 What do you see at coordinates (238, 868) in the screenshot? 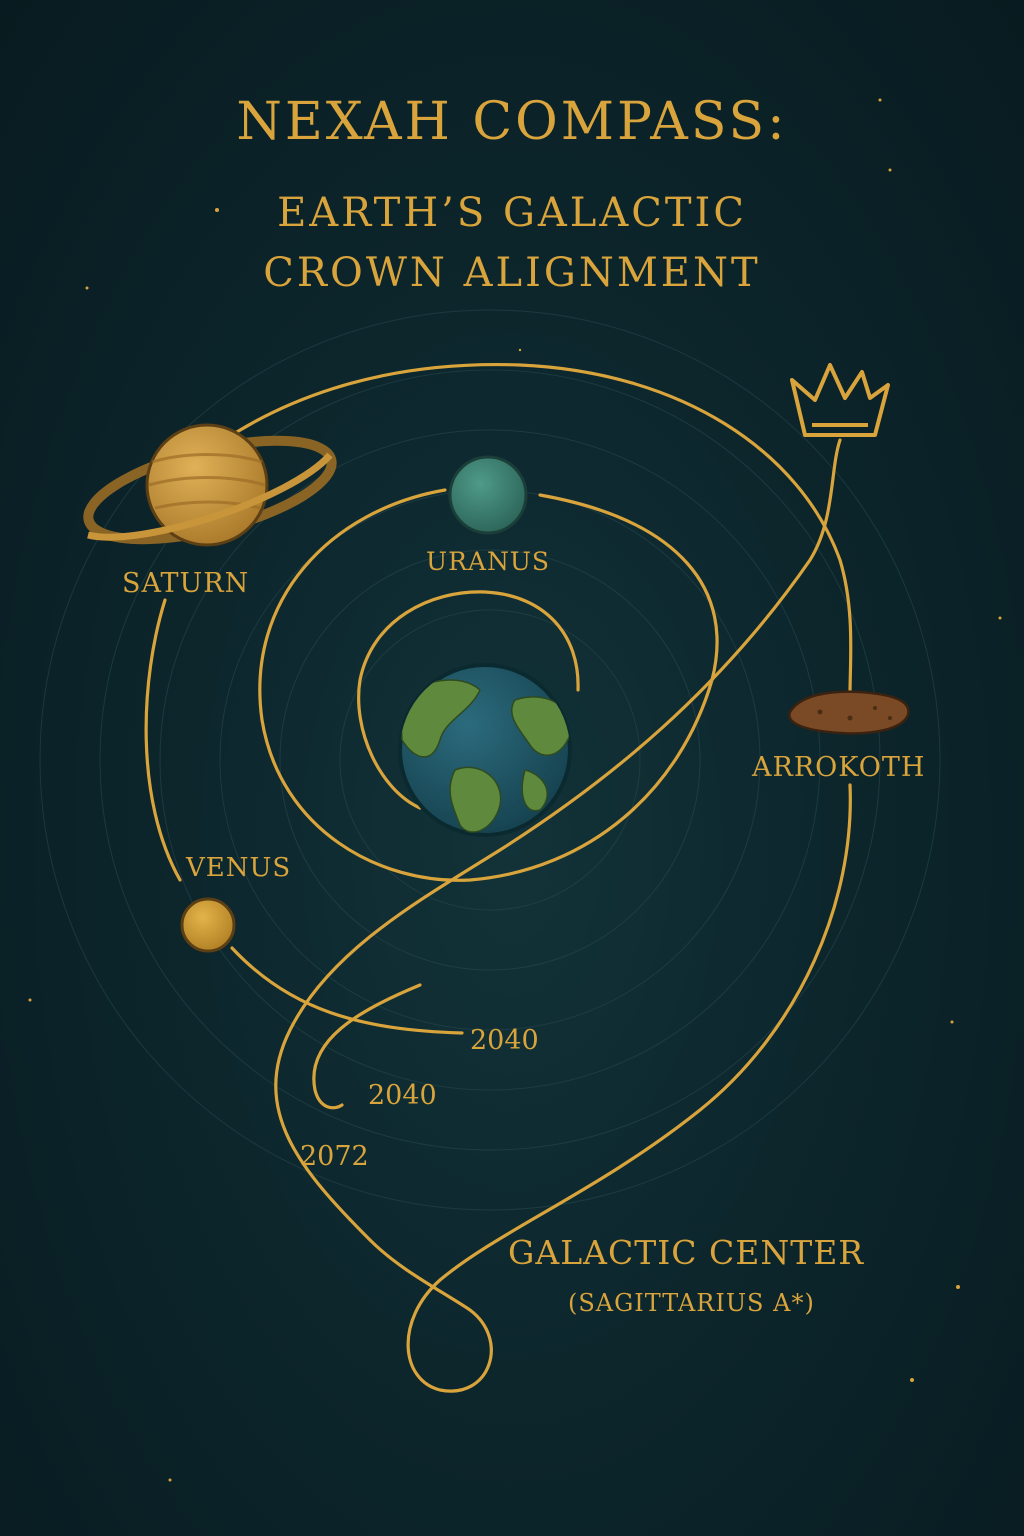
I see `venus-label: VENUS` at bounding box center [238, 868].